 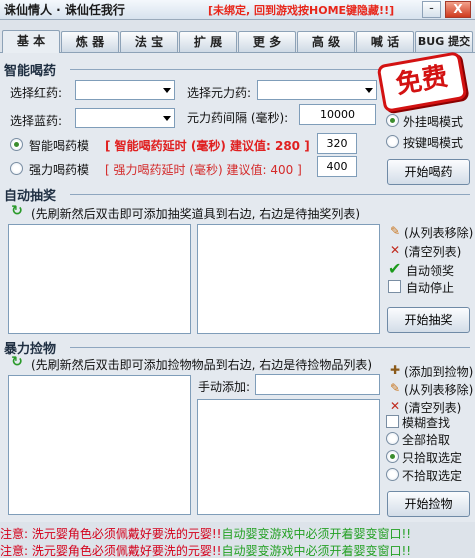 What do you see at coordinates (59, 170) in the screenshot?
I see `force-mode-label: 强力喝药模` at bounding box center [59, 170].